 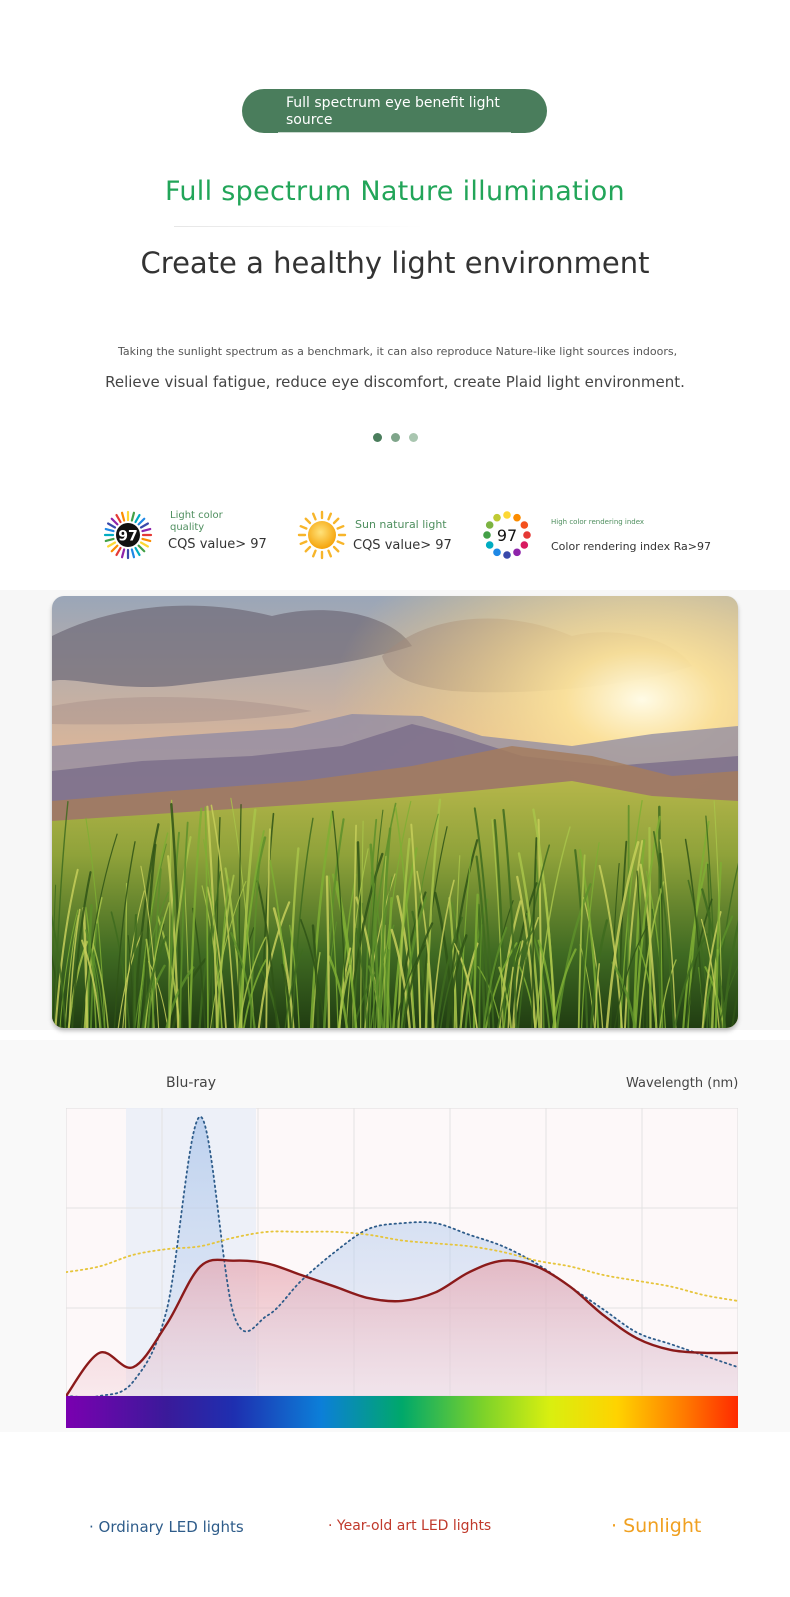 What do you see at coordinates (191, 1083) in the screenshot?
I see `blu-ray-label: Blu-ray` at bounding box center [191, 1083].